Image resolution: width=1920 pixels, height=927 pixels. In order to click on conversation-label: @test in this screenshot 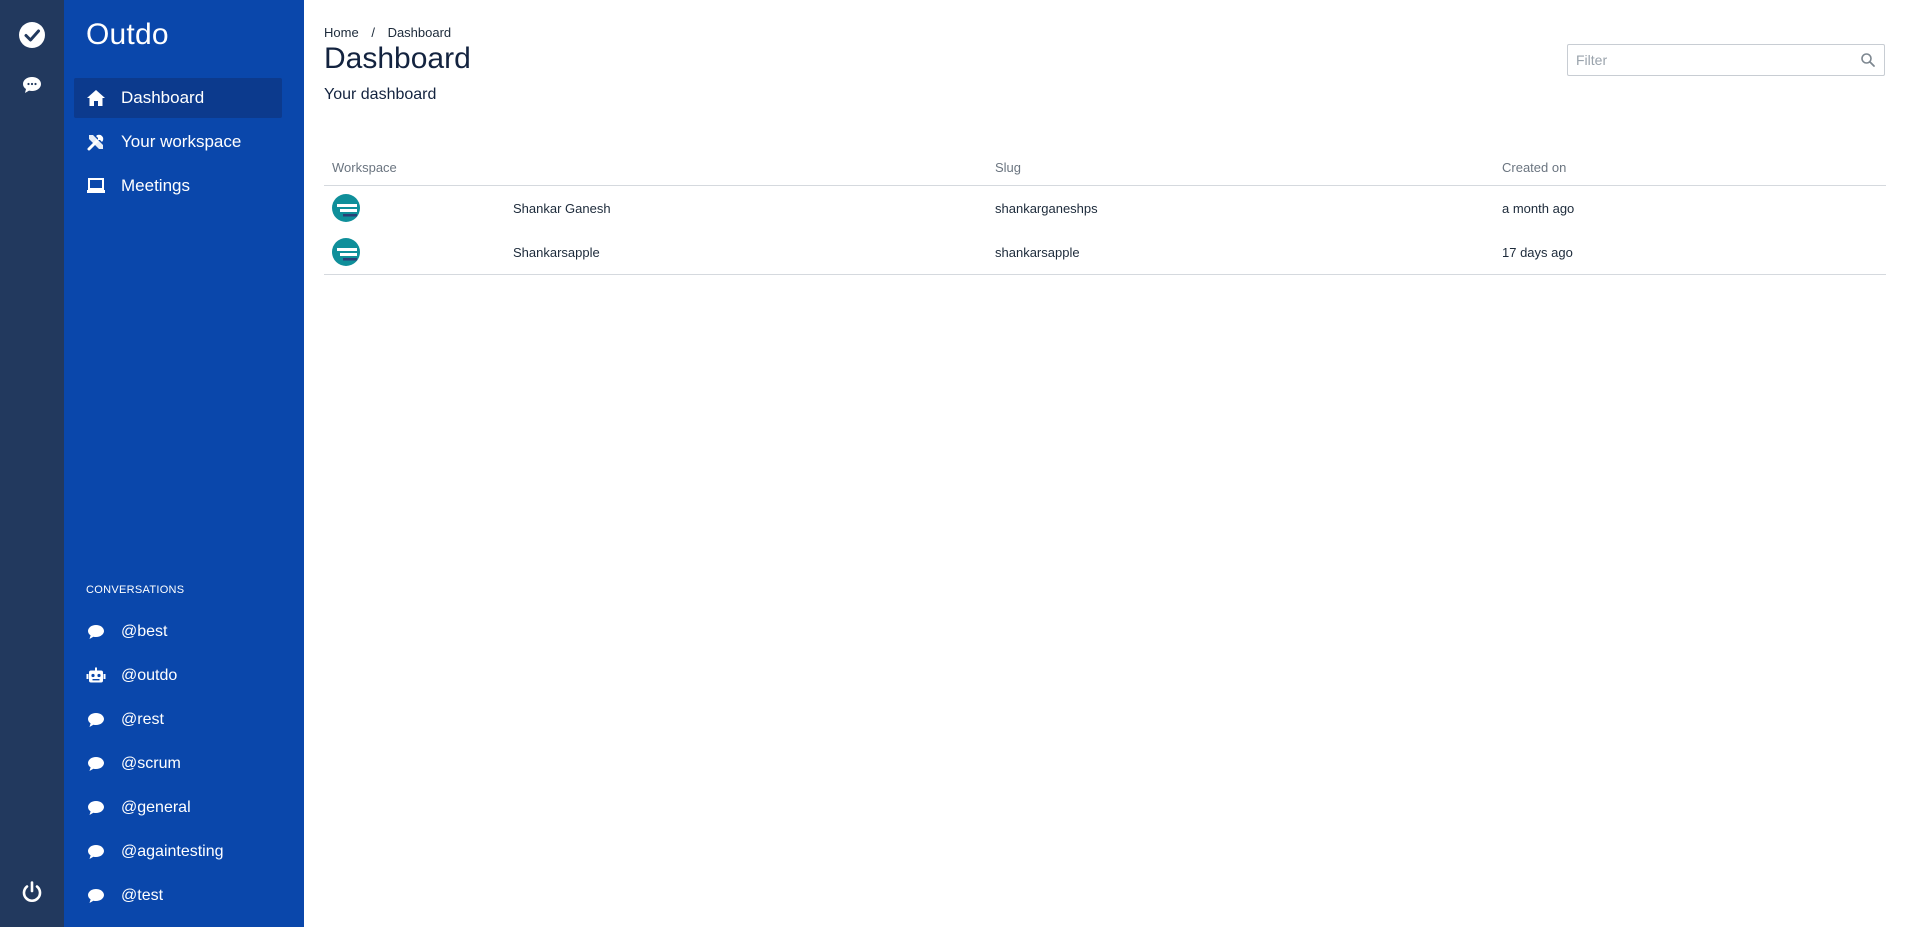, I will do `click(142, 895)`.